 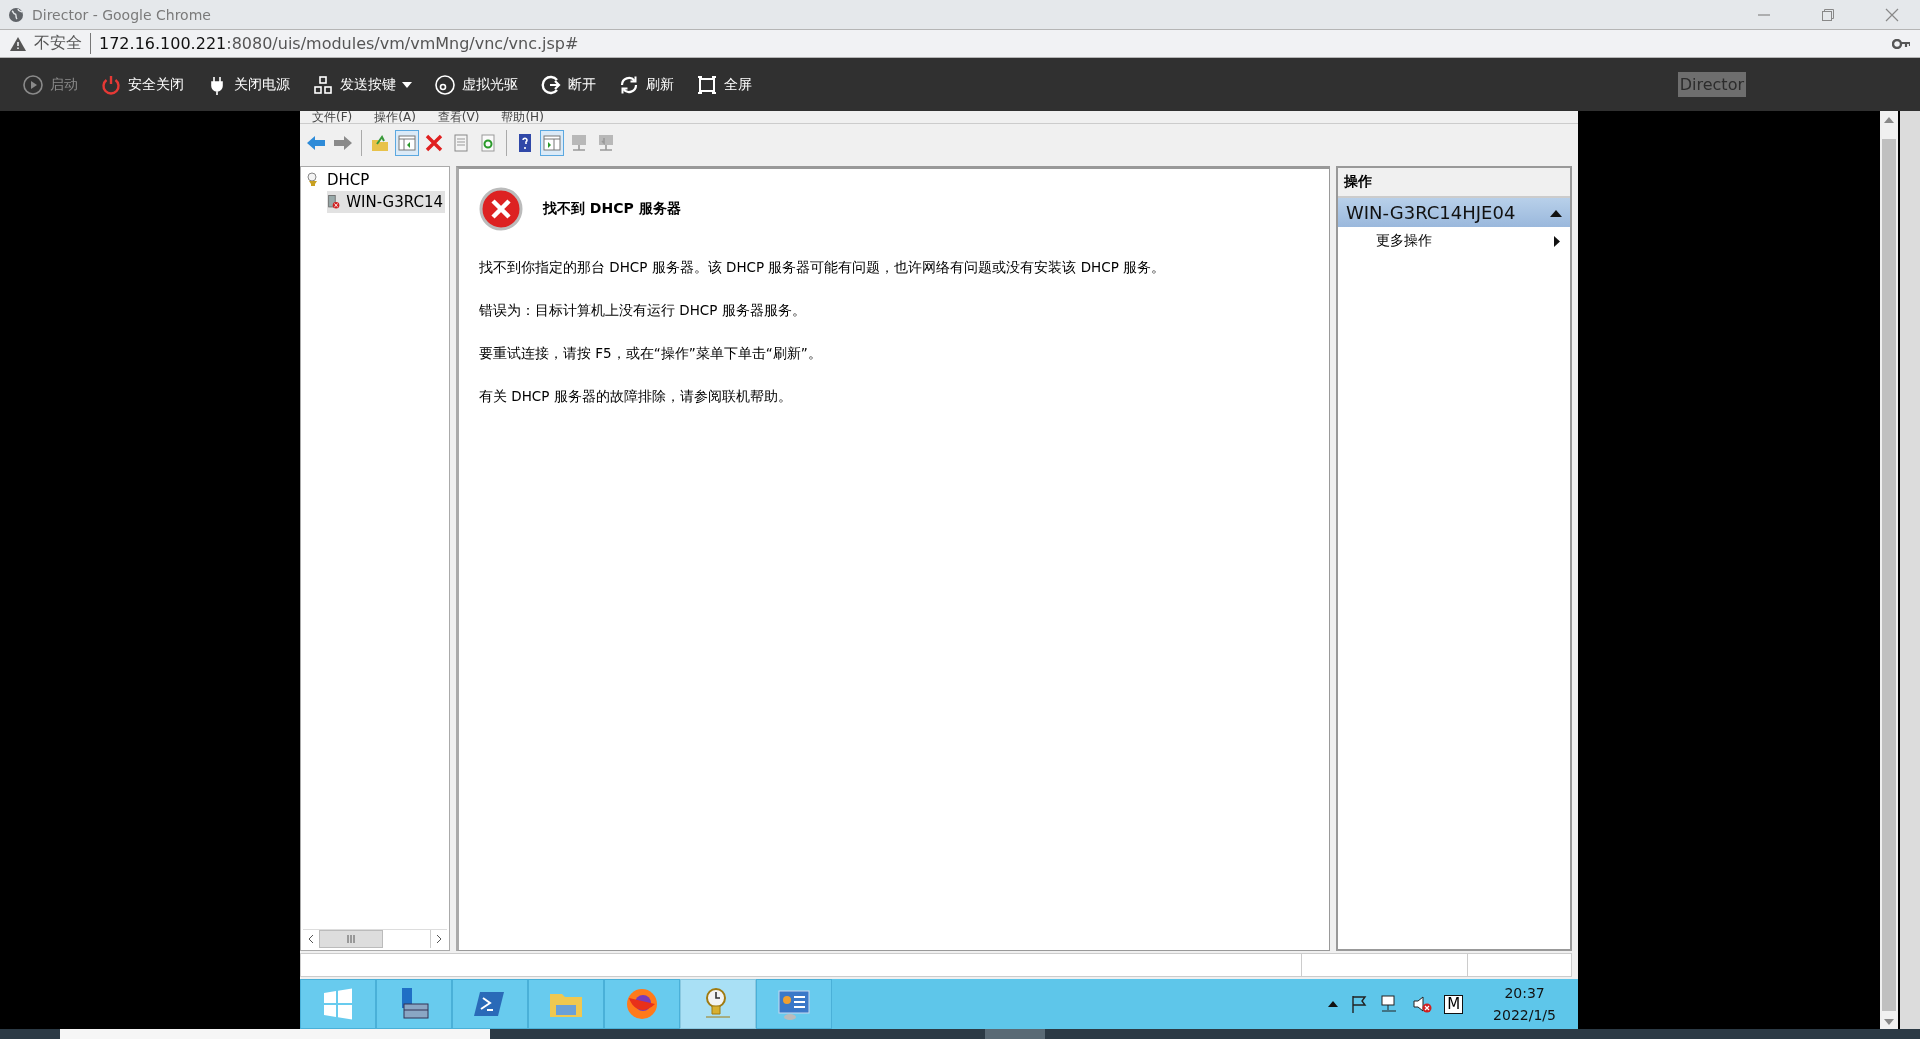 What do you see at coordinates (111, 84) in the screenshot?
I see `power-icon` at bounding box center [111, 84].